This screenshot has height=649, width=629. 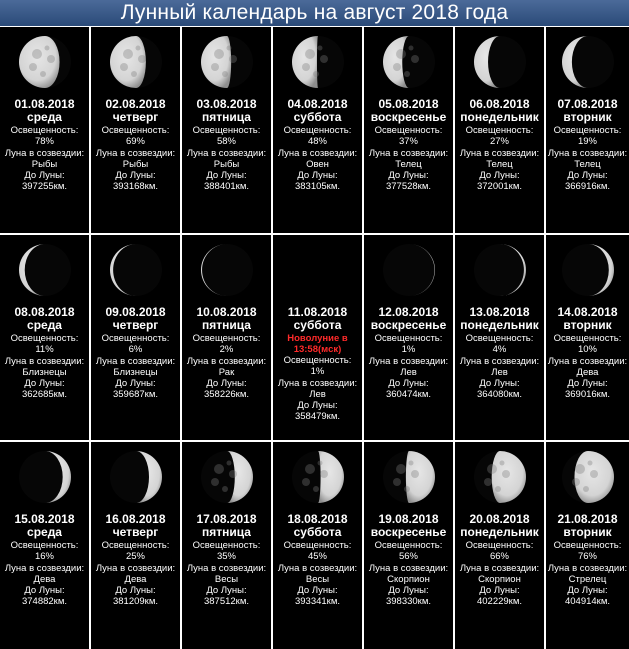 What do you see at coordinates (587, 117) in the screenshot?
I see `day-weekday: вторник` at bounding box center [587, 117].